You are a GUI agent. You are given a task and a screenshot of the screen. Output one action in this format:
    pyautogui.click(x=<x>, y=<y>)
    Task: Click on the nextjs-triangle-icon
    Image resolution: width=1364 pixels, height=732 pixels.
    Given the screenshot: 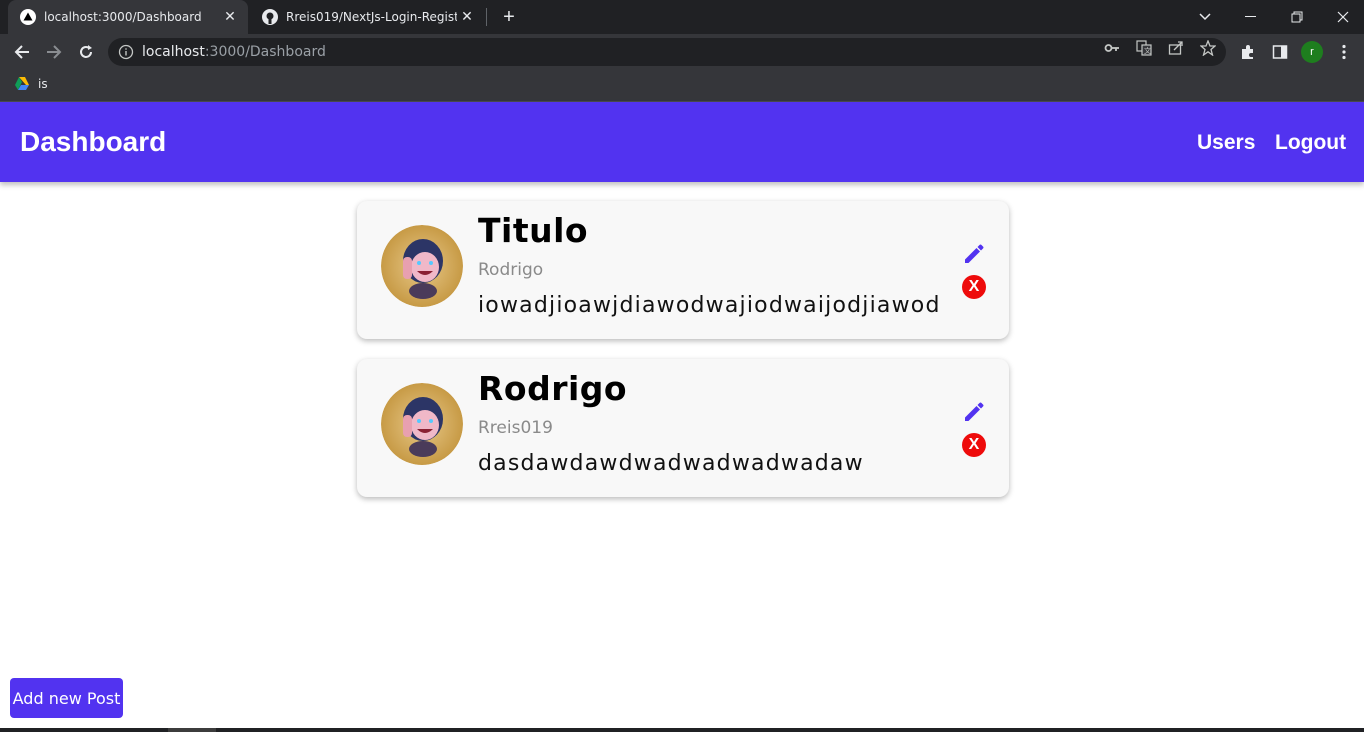 What is the action you would take?
    pyautogui.click(x=28, y=17)
    